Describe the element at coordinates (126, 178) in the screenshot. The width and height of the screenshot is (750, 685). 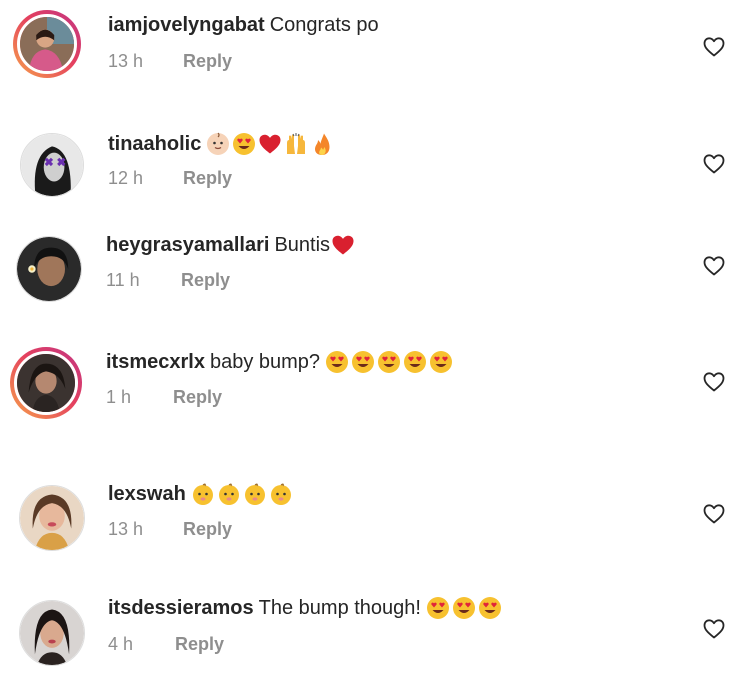
I see `comment-timestamp: 12 h` at that location.